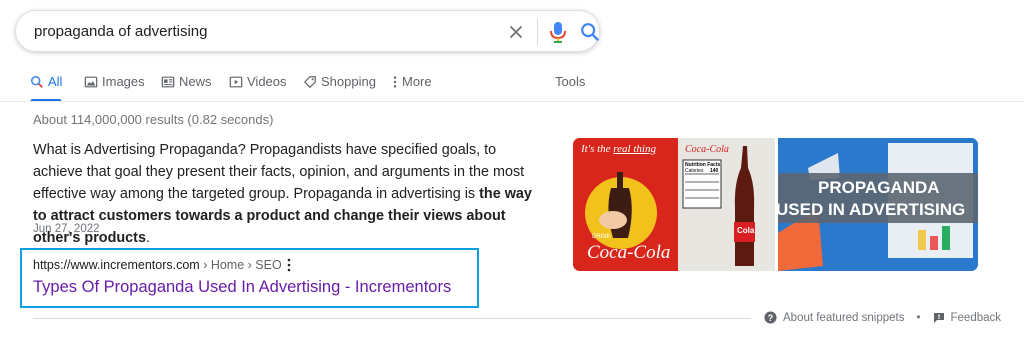  I want to click on bottle-label: Cola, so click(746, 230).